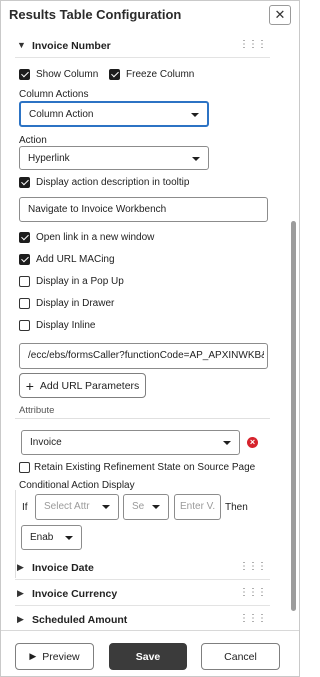 The width and height of the screenshot is (320, 677). I want to click on retain-state-checkbox, so click(24, 467).